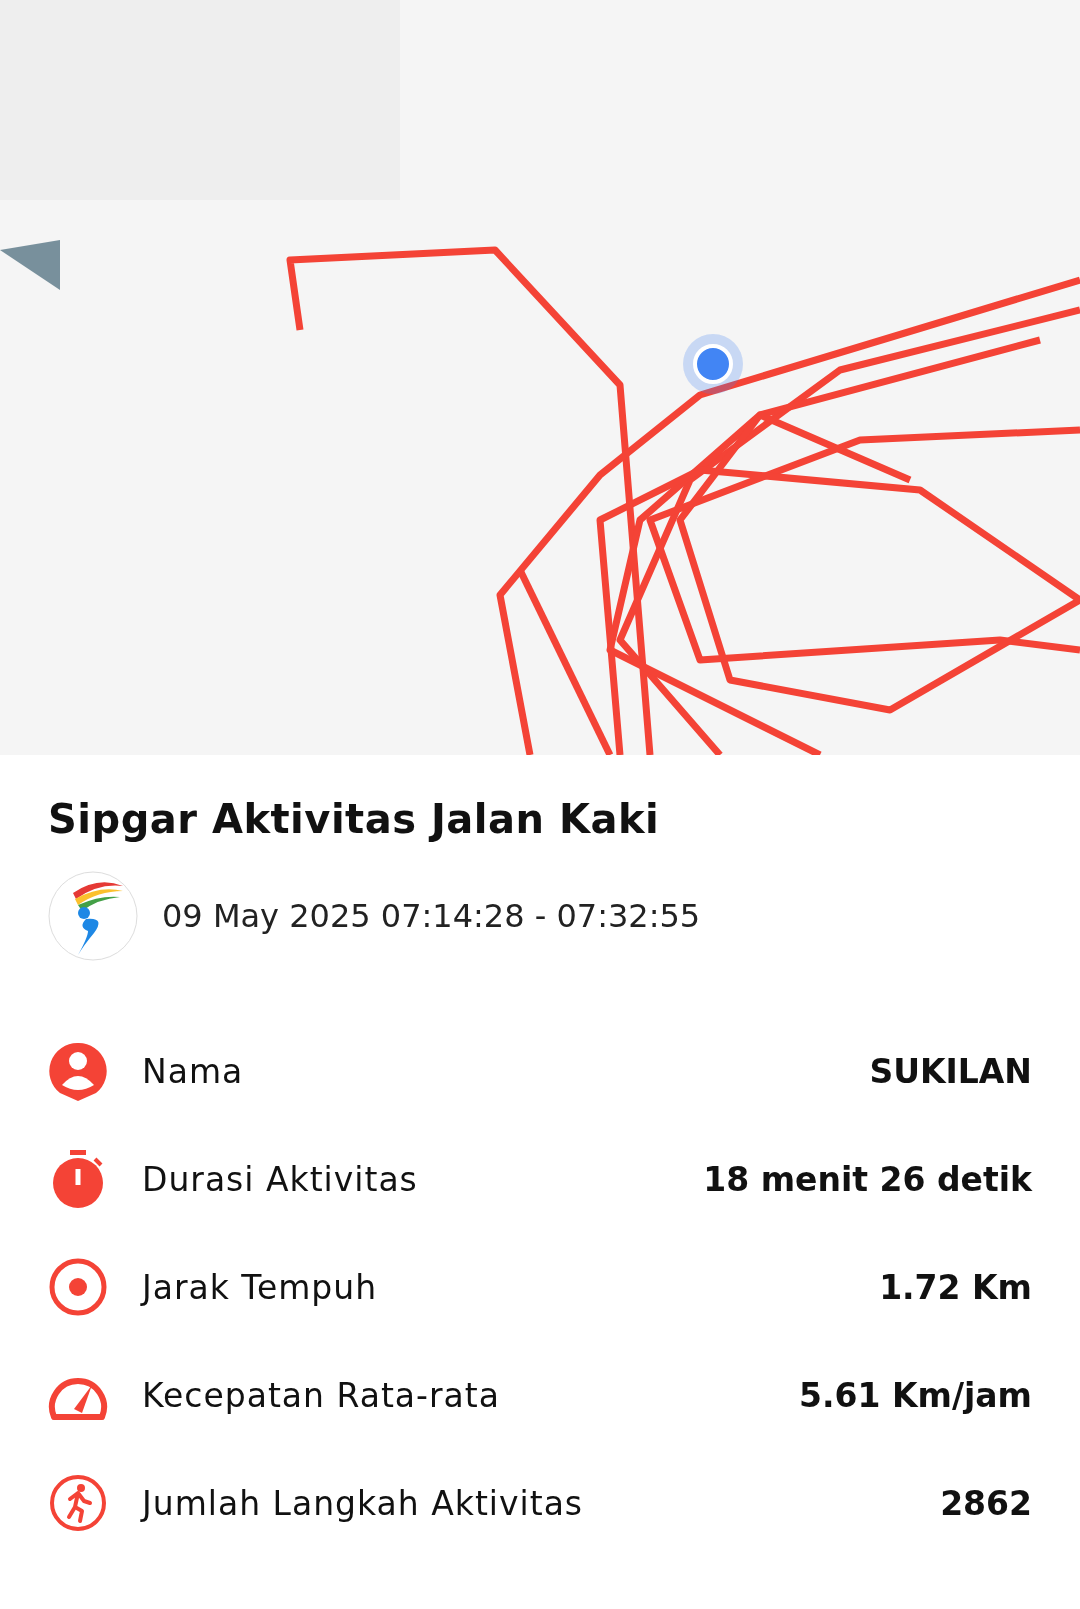 Image resolution: width=1080 pixels, height=1609 pixels. Describe the element at coordinates (321, 1395) in the screenshot. I see `stat-label: Kecepatan Rata-rata` at that location.